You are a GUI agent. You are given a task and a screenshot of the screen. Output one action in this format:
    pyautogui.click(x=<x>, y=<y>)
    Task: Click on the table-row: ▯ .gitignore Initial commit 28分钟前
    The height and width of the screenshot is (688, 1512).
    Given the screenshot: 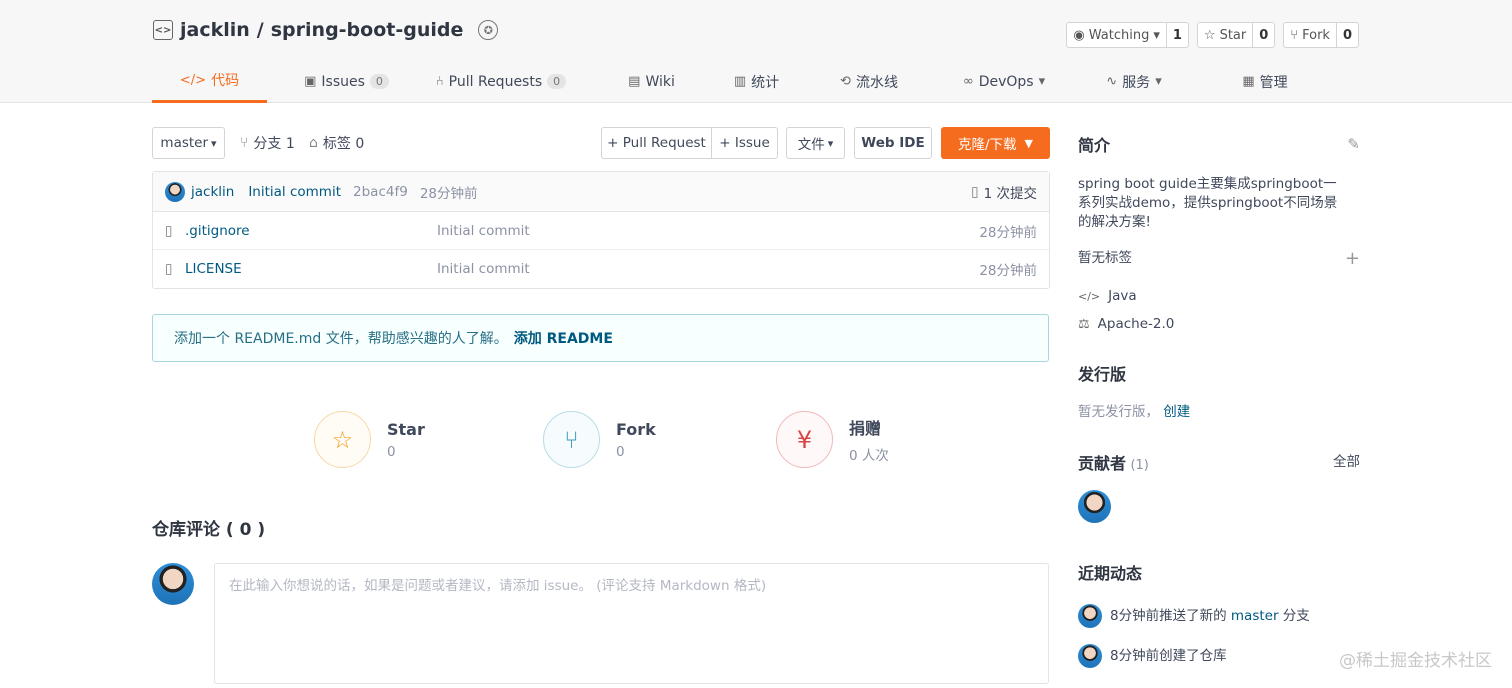 What is the action you would take?
    pyautogui.click(x=601, y=231)
    